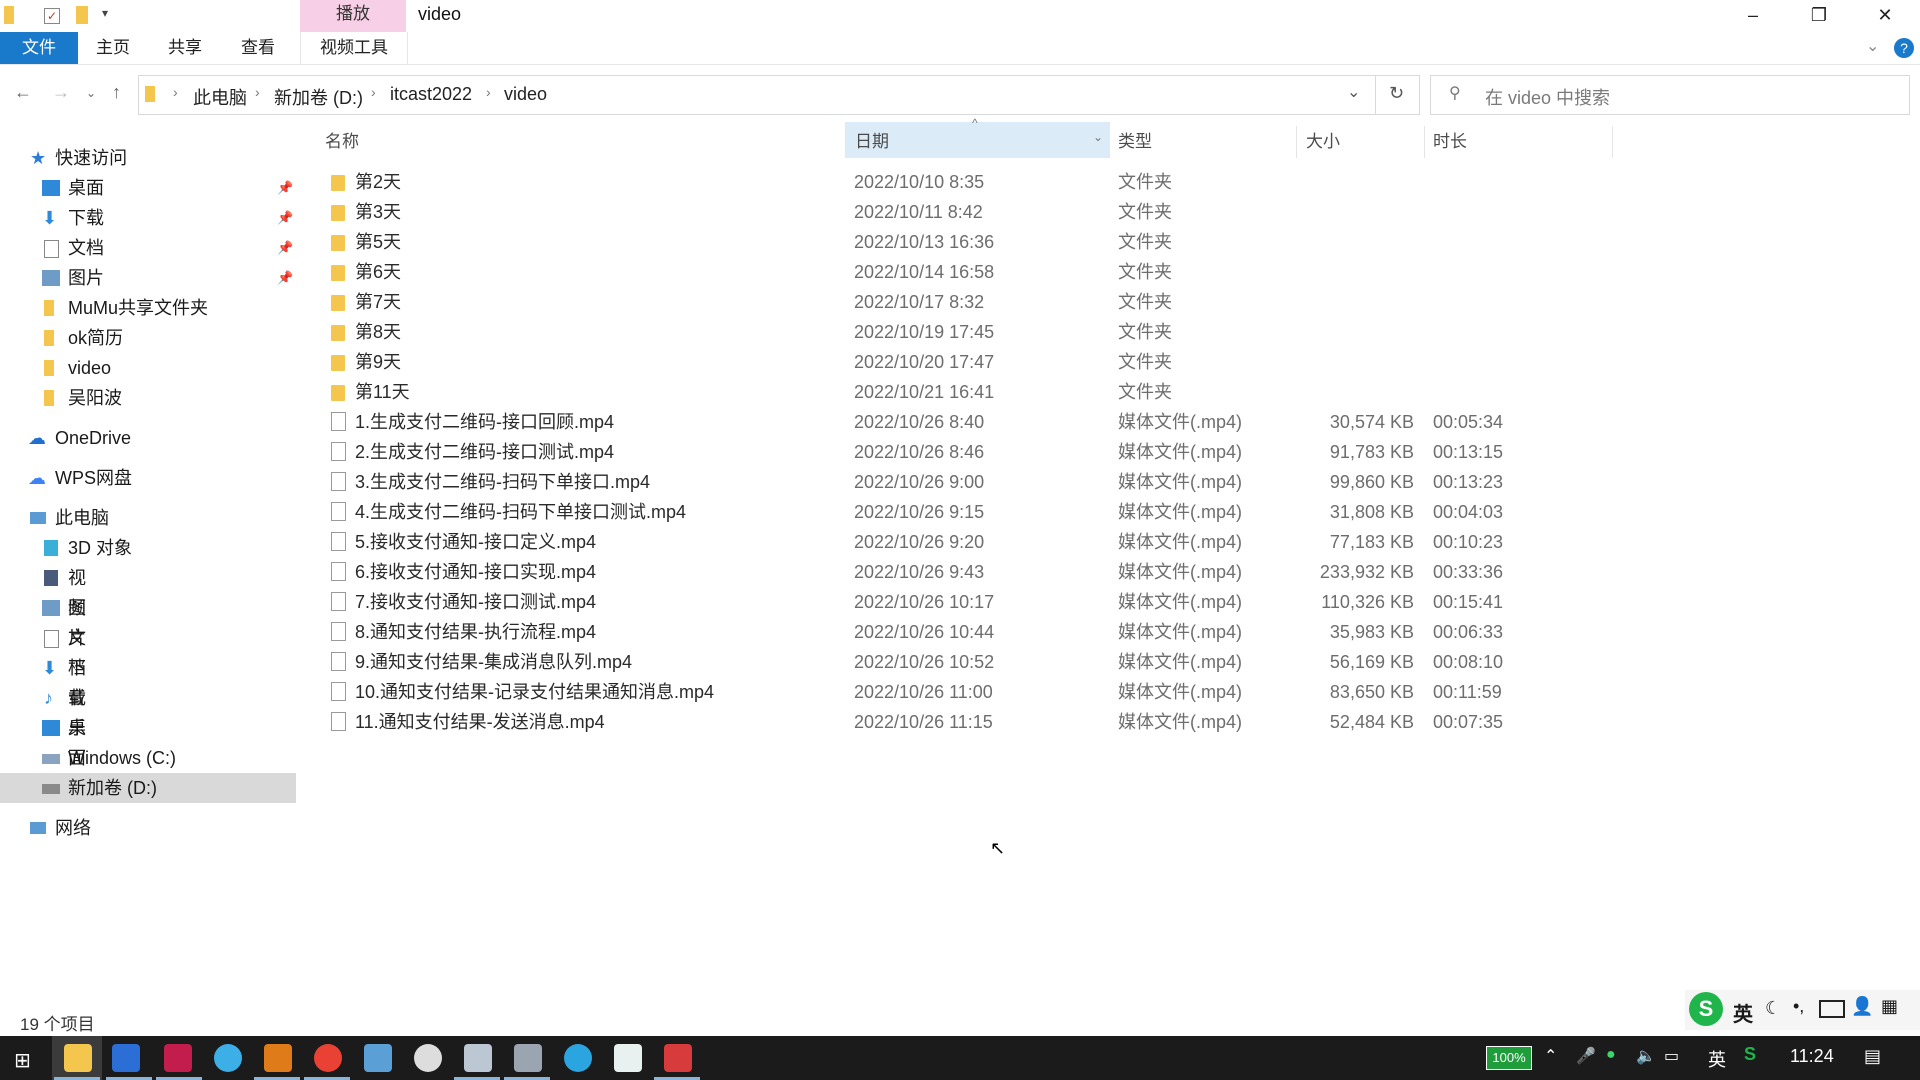  Describe the element at coordinates (80, 478) in the screenshot. I see `sidebar-item-wps: ☁ WPS网盘` at that location.